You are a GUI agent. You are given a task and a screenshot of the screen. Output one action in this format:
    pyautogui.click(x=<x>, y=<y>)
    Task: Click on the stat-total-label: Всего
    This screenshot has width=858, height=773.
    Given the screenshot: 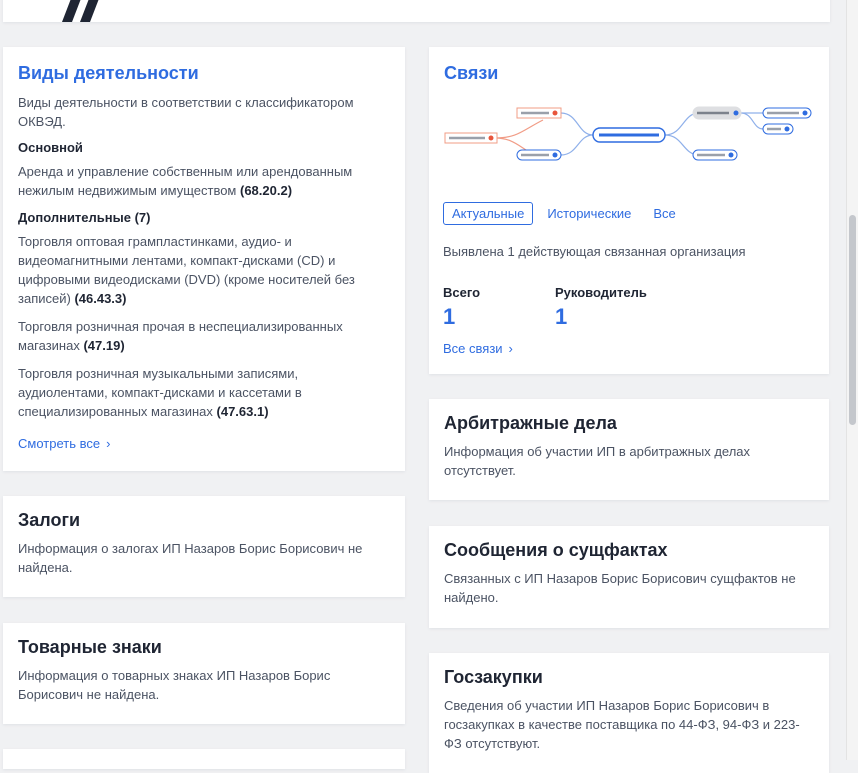 What is the action you would take?
    pyautogui.click(x=462, y=292)
    